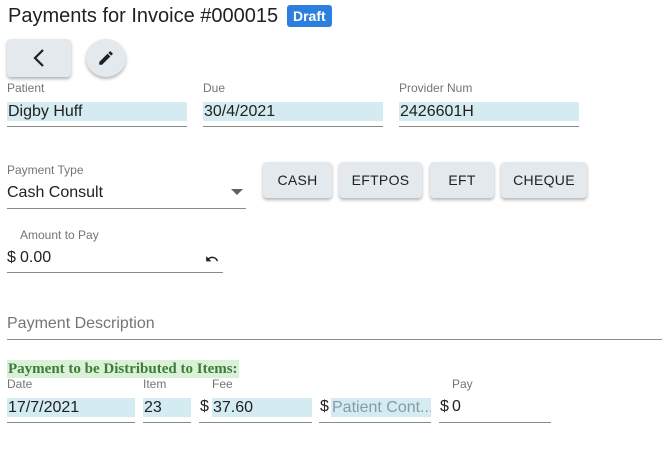 The height and width of the screenshot is (449, 662). What do you see at coordinates (126, 208) in the screenshot?
I see `payment-type-underline` at bounding box center [126, 208].